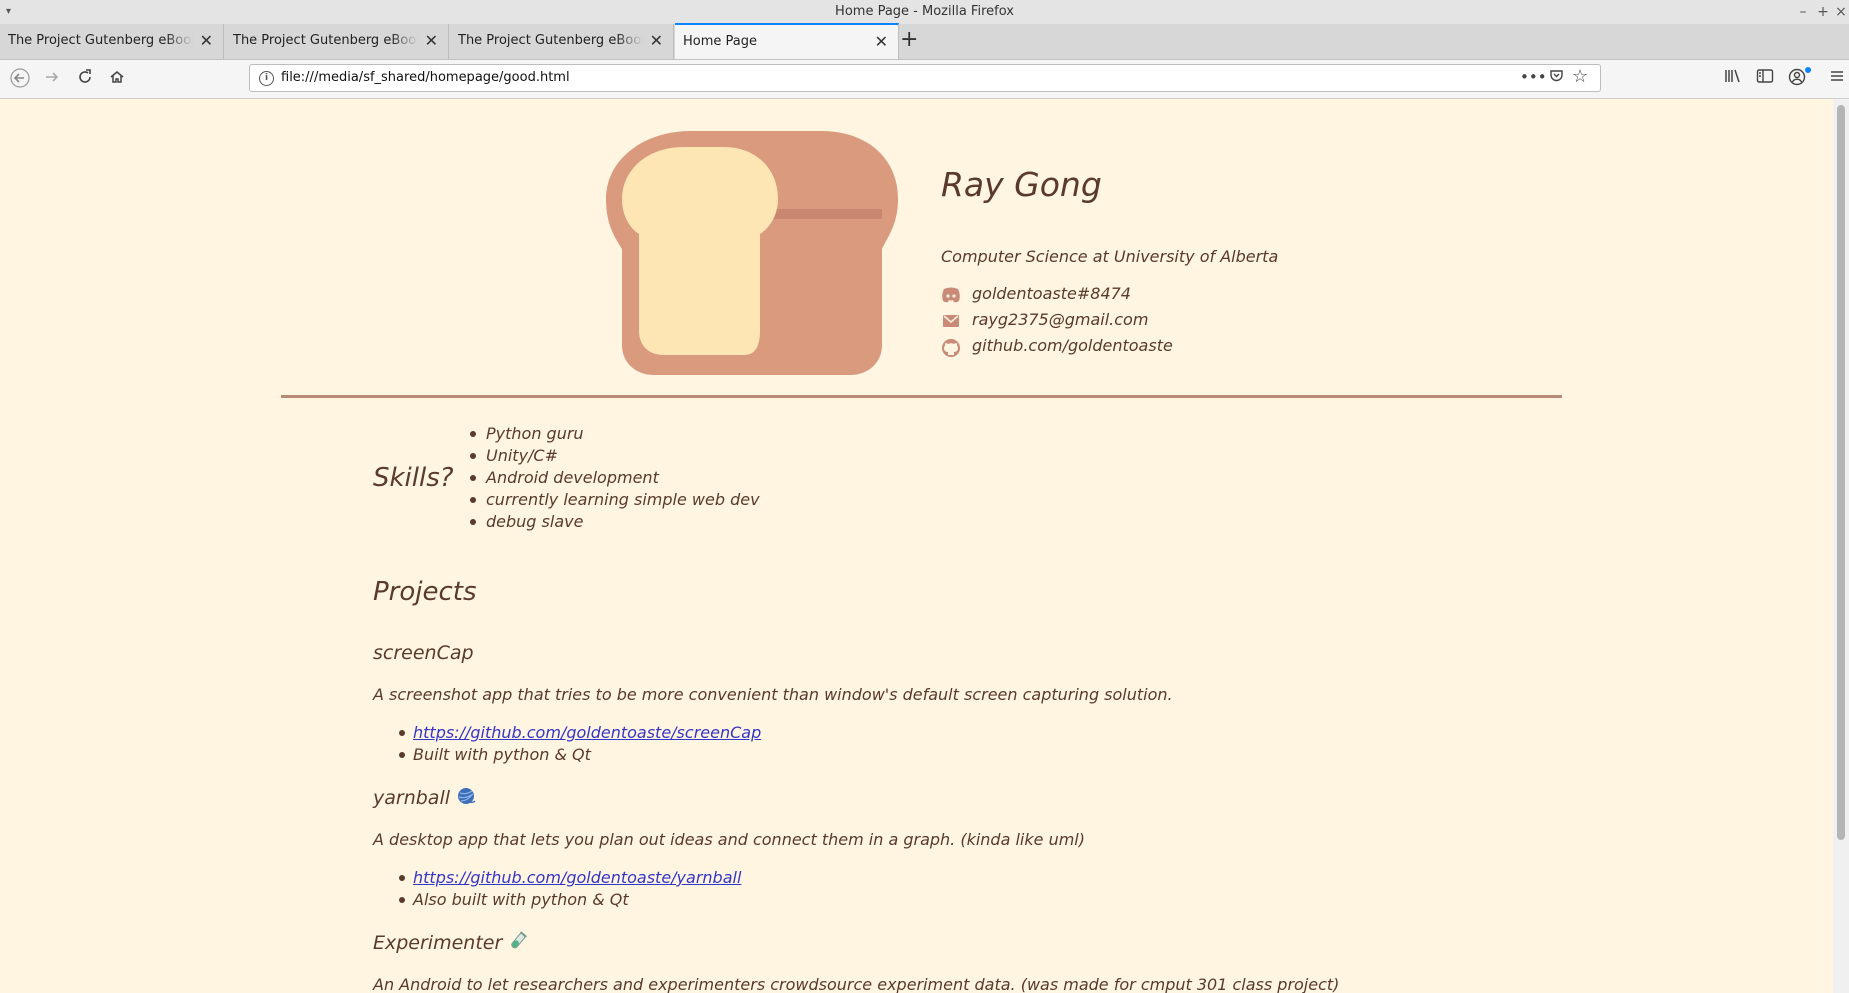  What do you see at coordinates (266, 78) in the screenshot?
I see `site-info-icon: i` at bounding box center [266, 78].